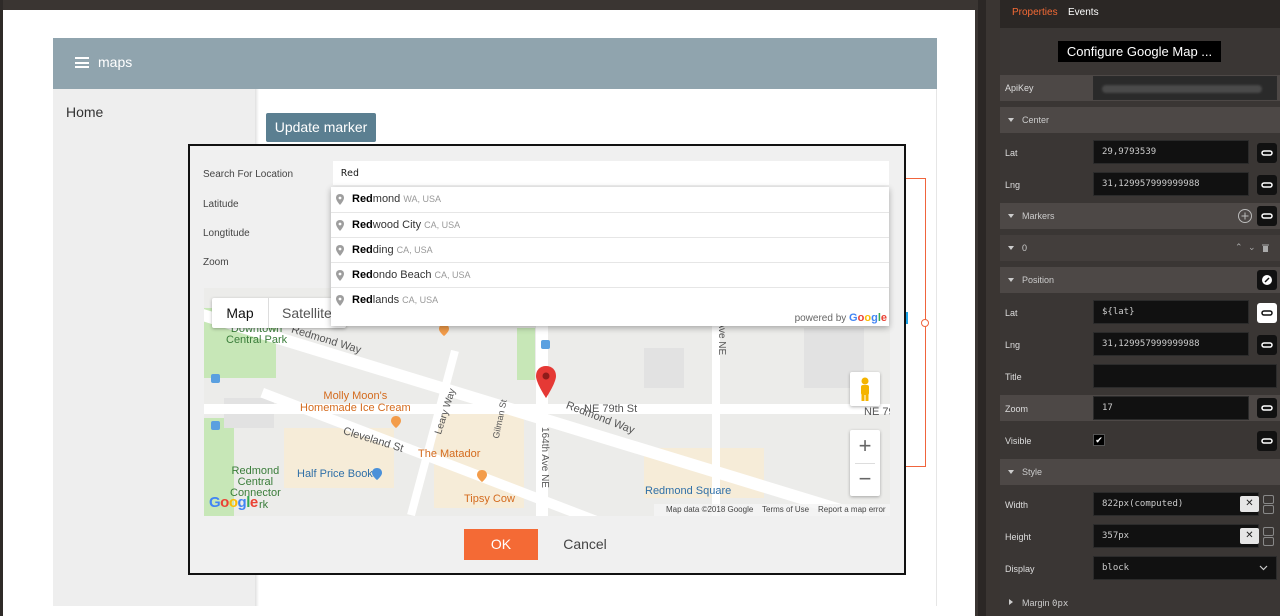  Describe the element at coordinates (1140, 248) in the screenshot. I see `marker-0-header: 0 ⌃ ⌄` at that location.